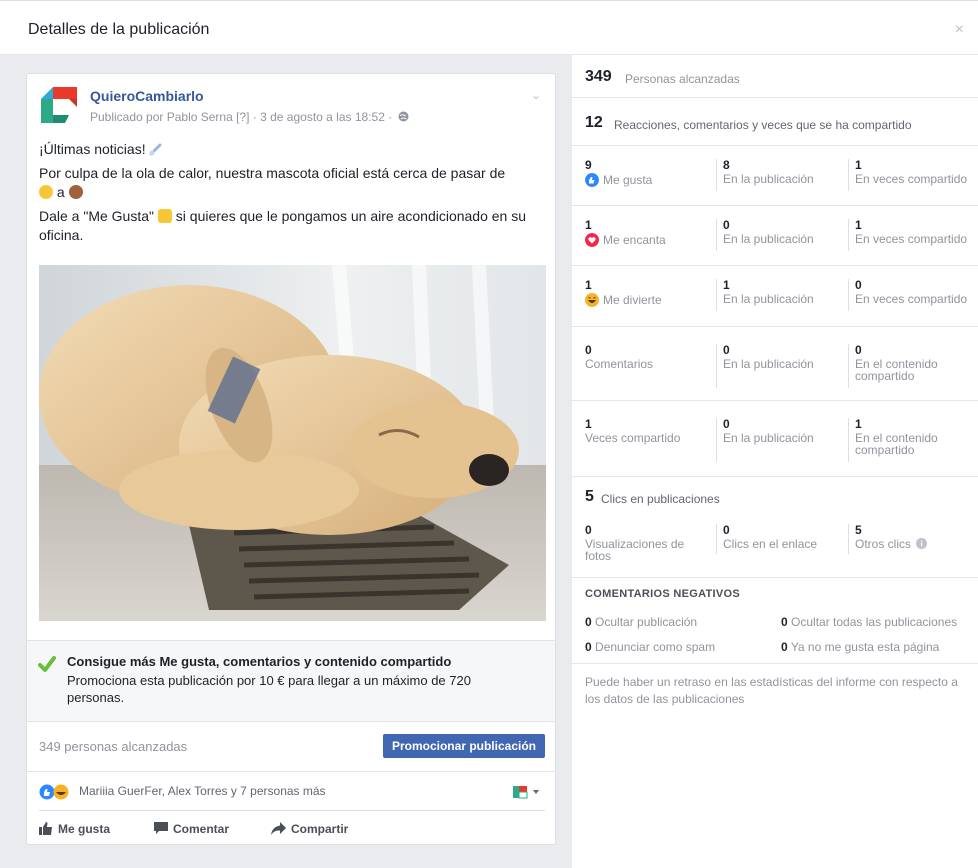  Describe the element at coordinates (589, 496) in the screenshot. I see `clicks-number: 5` at that location.